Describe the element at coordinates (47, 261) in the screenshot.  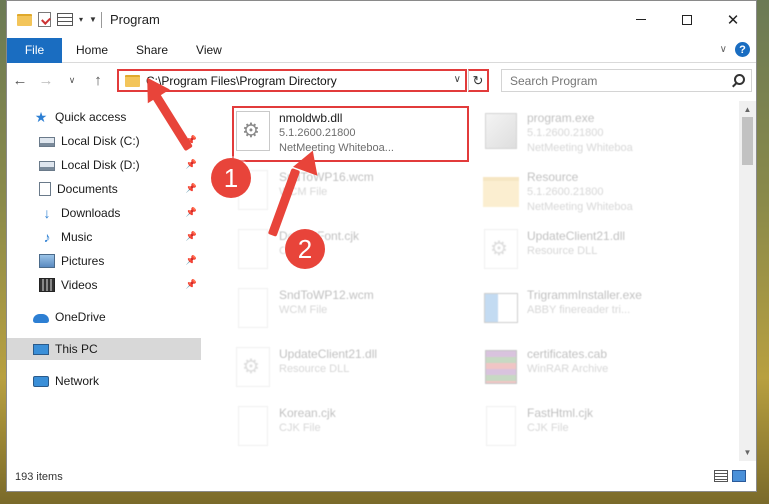
I see `pictures-icon` at that location.